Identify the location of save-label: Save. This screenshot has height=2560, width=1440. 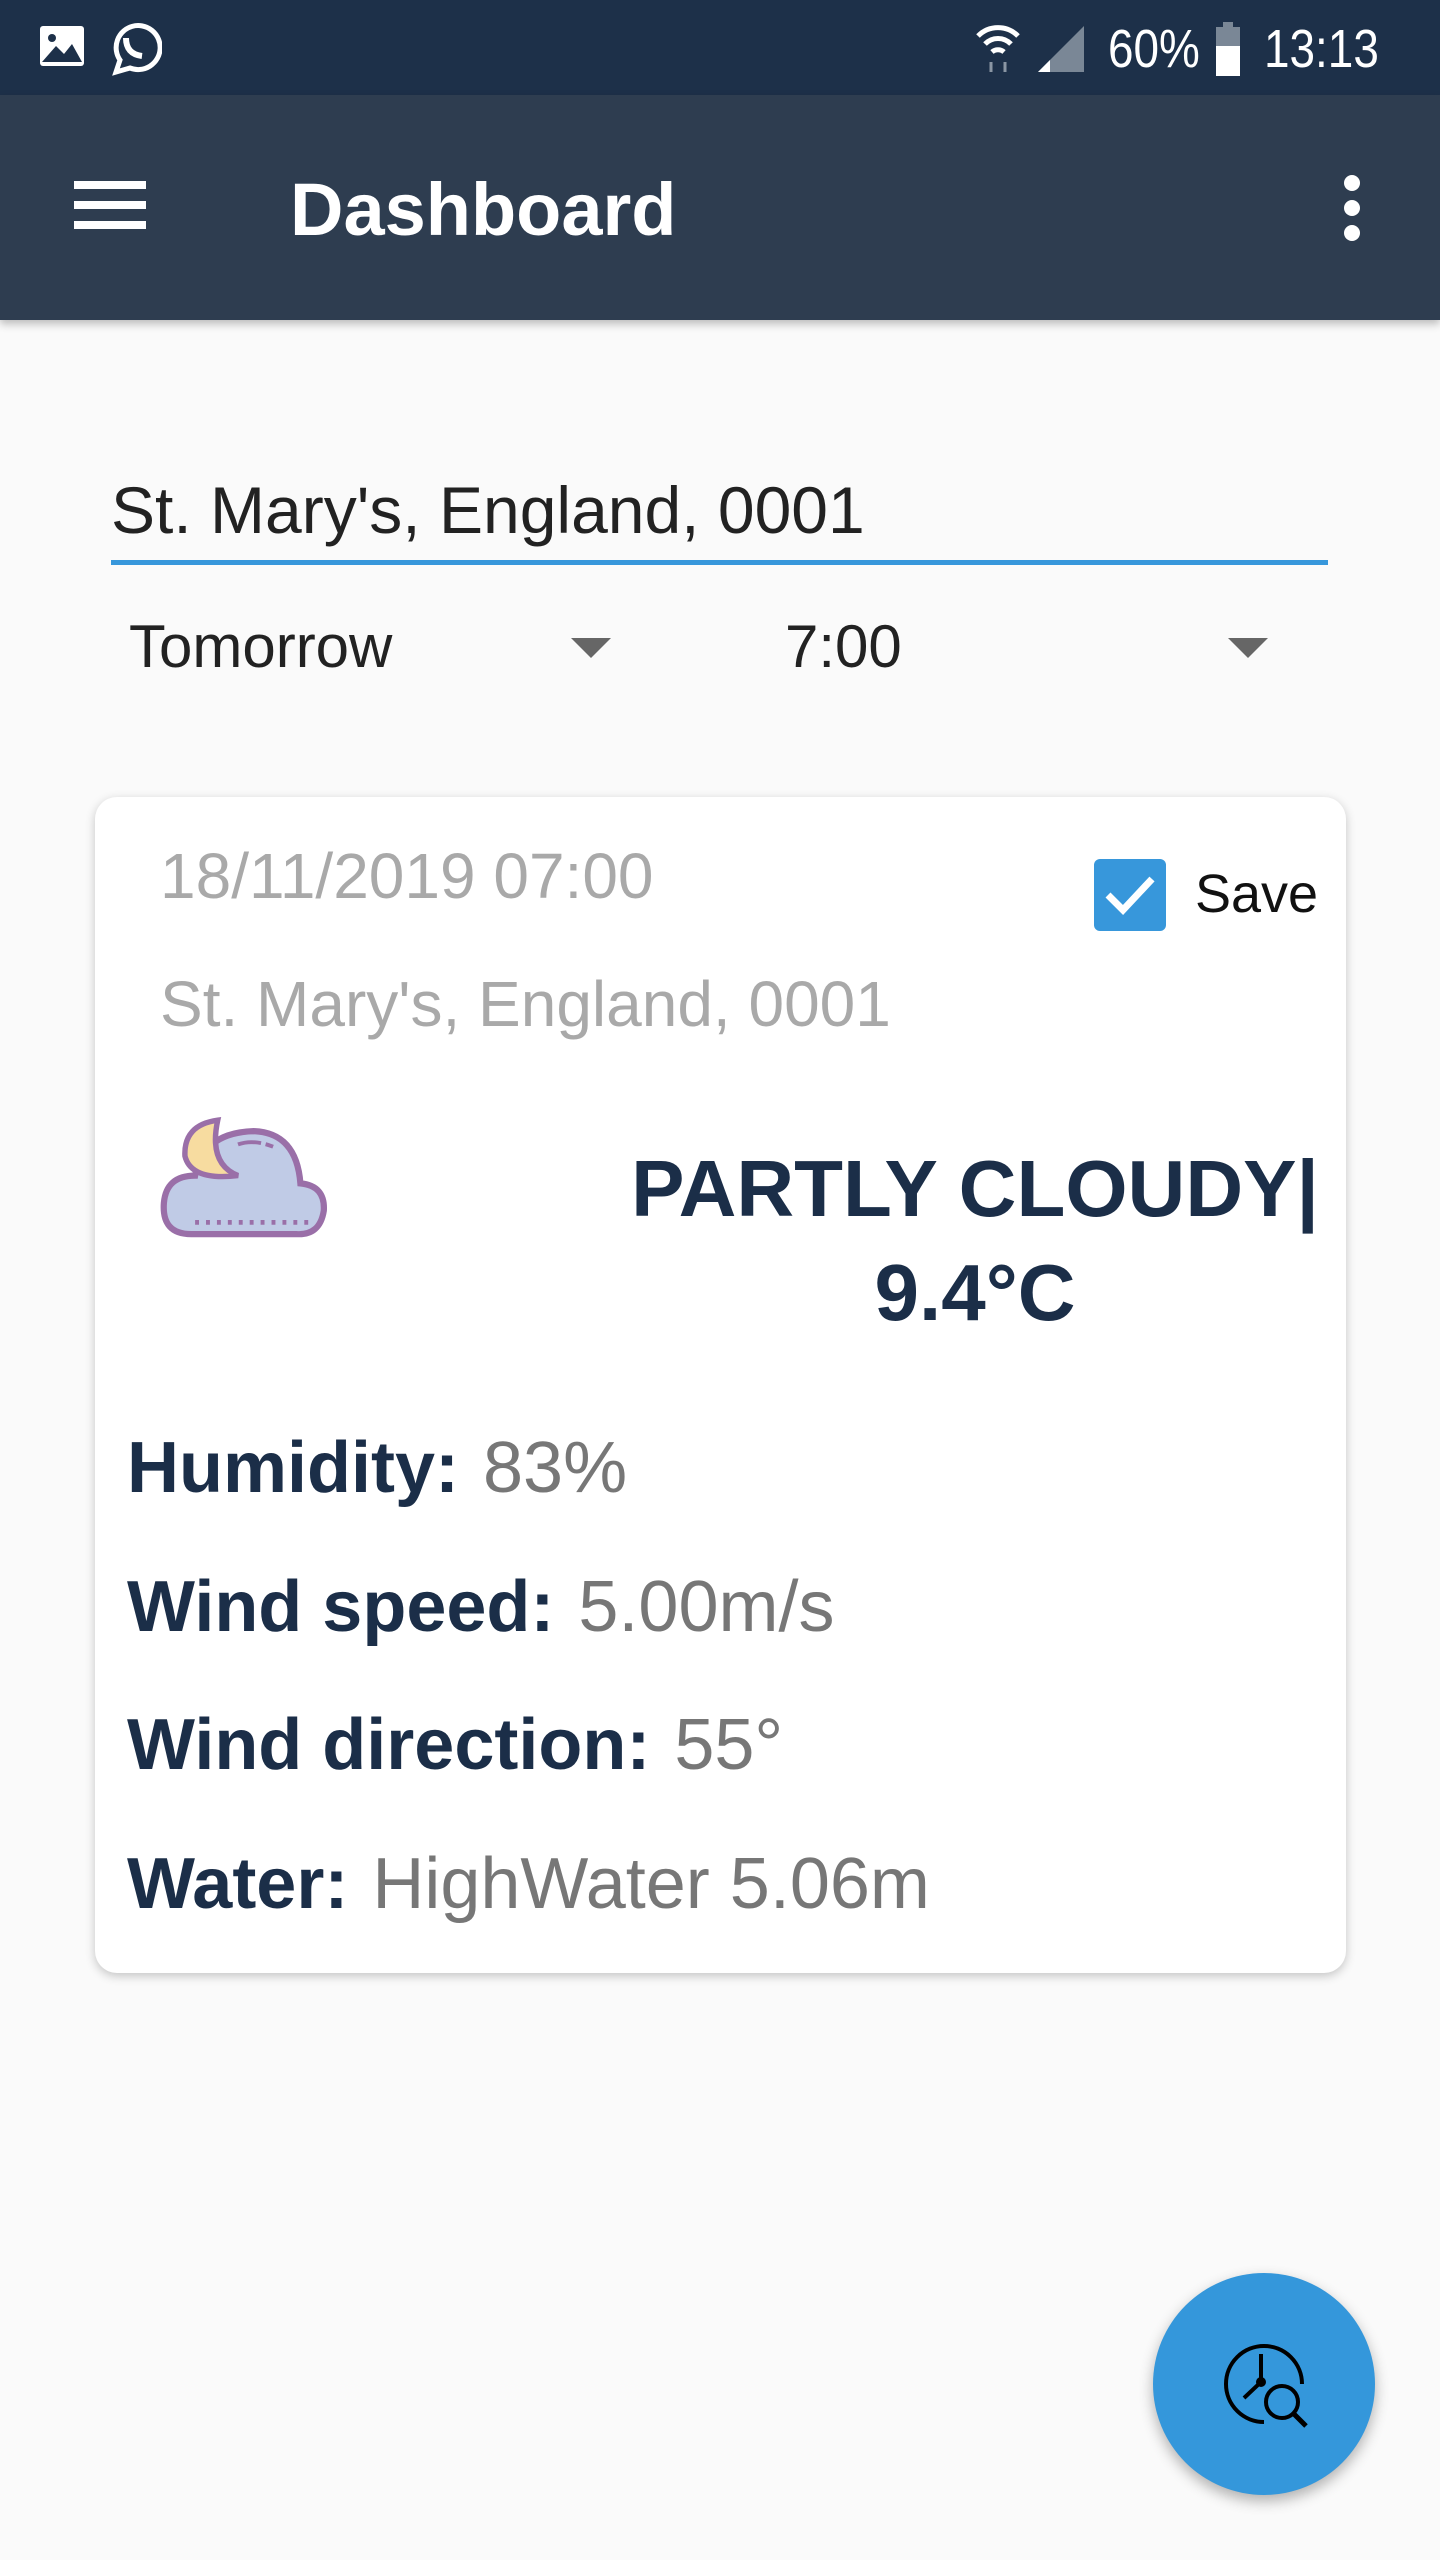
(1256, 894).